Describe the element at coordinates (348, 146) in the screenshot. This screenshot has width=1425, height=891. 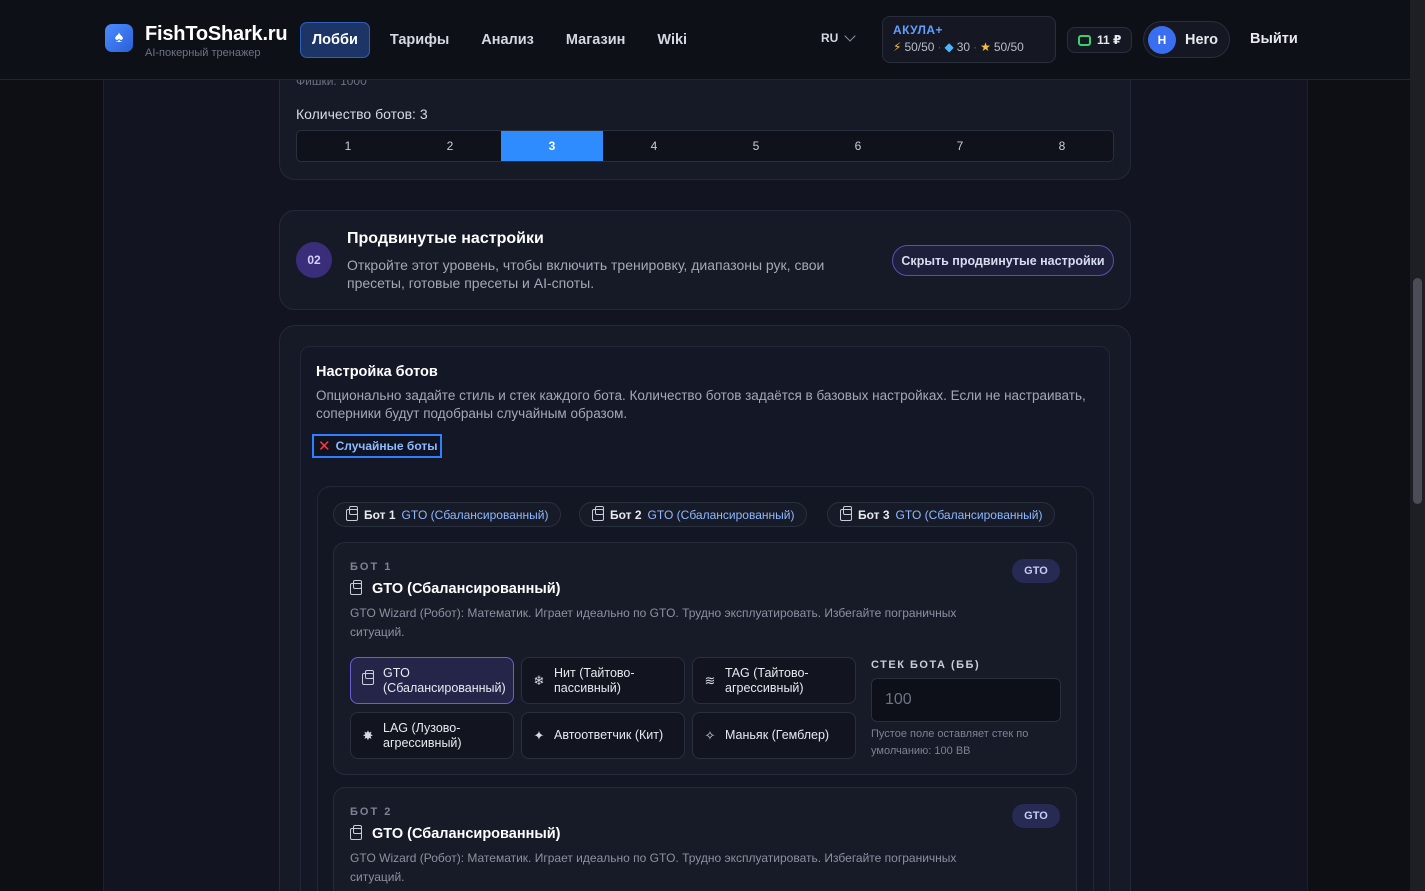
I see `bot-count-option: 1` at that location.